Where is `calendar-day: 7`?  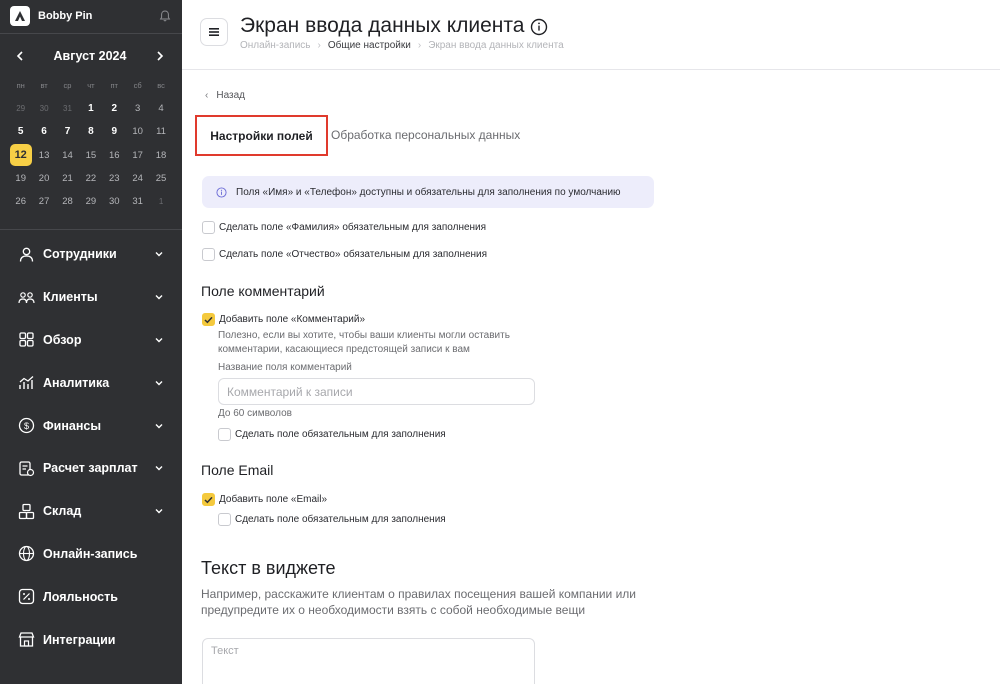
calendar-day: 7 is located at coordinates (67, 131).